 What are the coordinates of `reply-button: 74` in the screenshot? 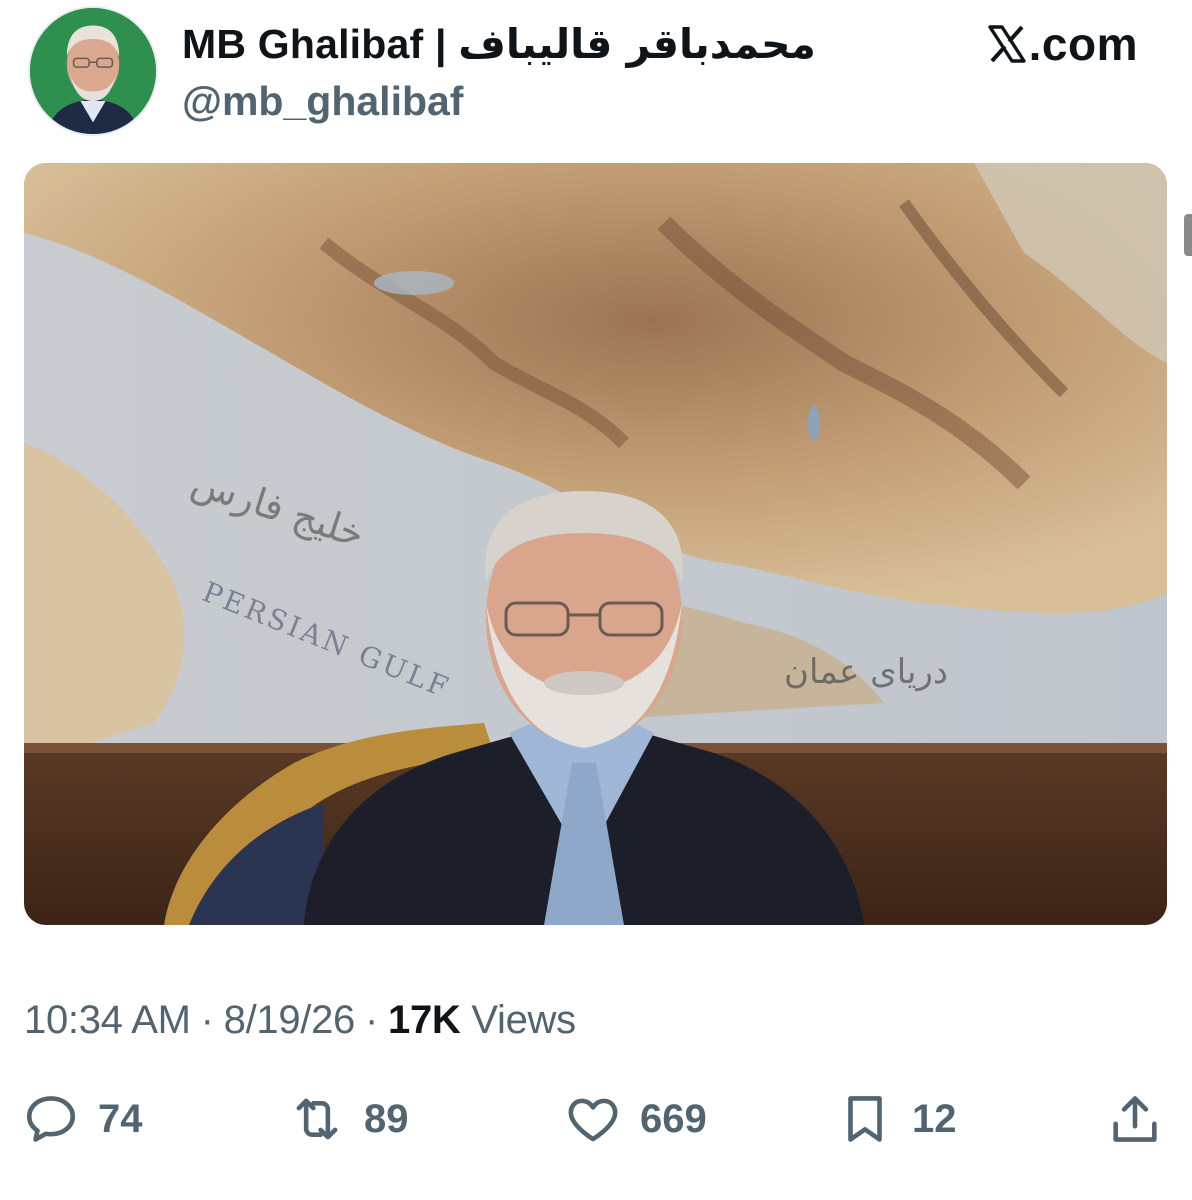 It's located at (82, 1119).